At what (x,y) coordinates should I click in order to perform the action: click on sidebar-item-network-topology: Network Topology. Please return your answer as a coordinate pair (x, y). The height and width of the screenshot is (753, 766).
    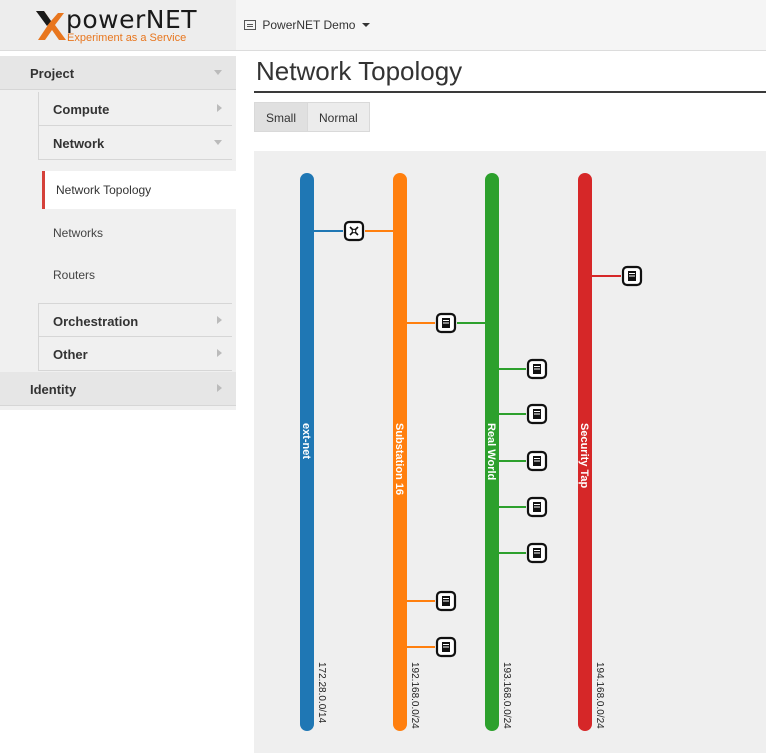
    Looking at the image, I should click on (139, 190).